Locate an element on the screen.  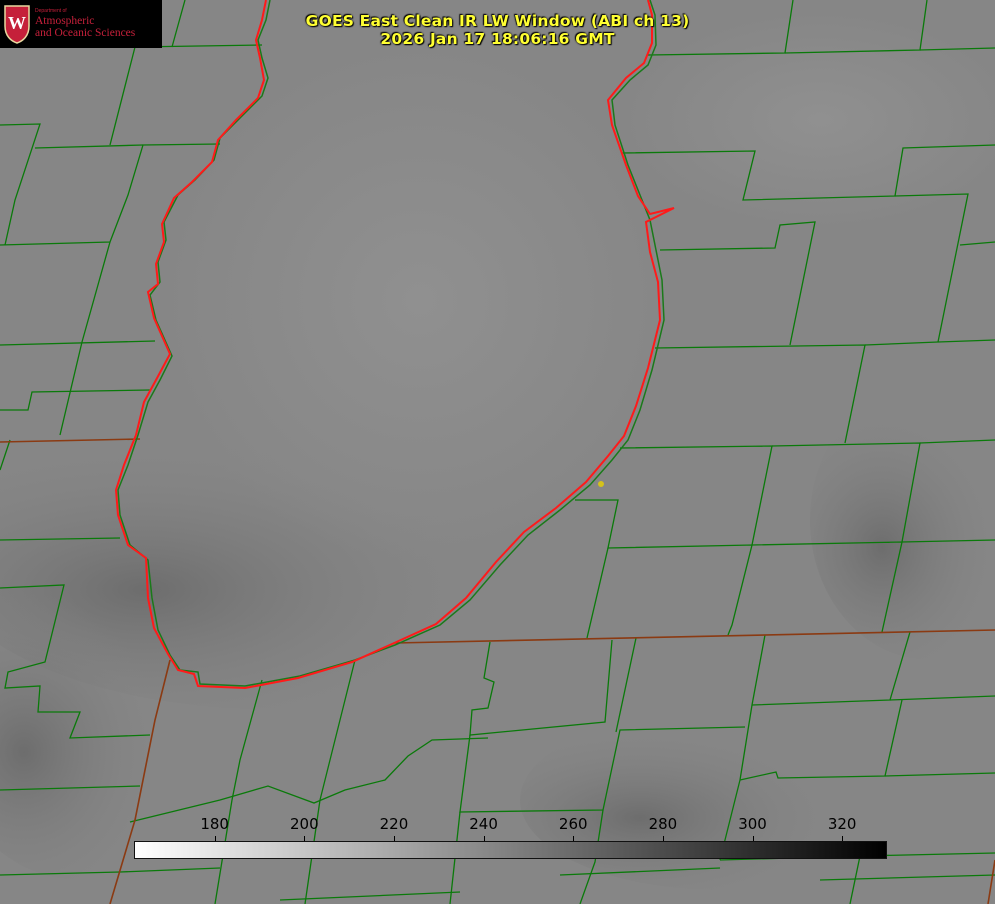
colorbar-tick-label: 300 is located at coordinates (752, 824).